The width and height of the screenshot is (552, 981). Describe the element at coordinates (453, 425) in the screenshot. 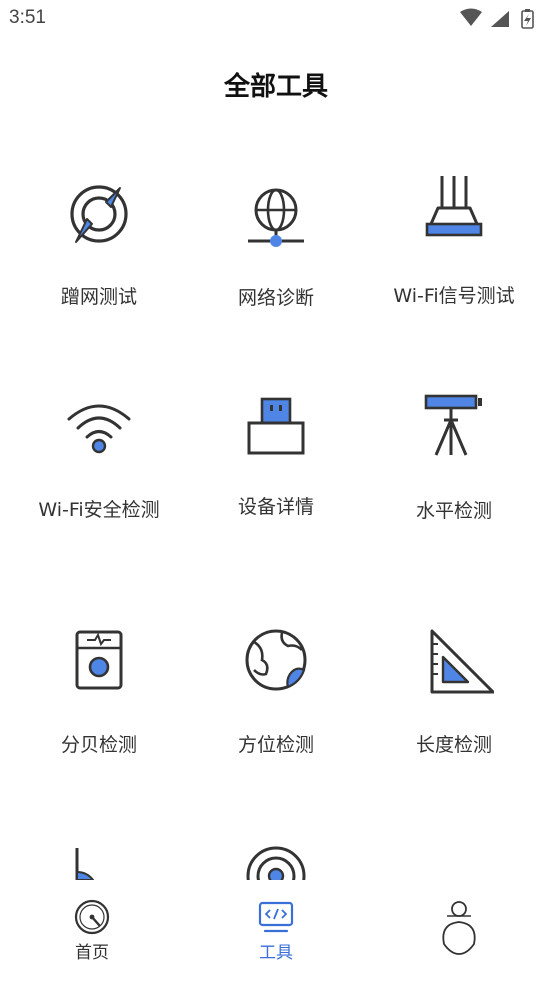

I see `level-tripod-icon` at that location.